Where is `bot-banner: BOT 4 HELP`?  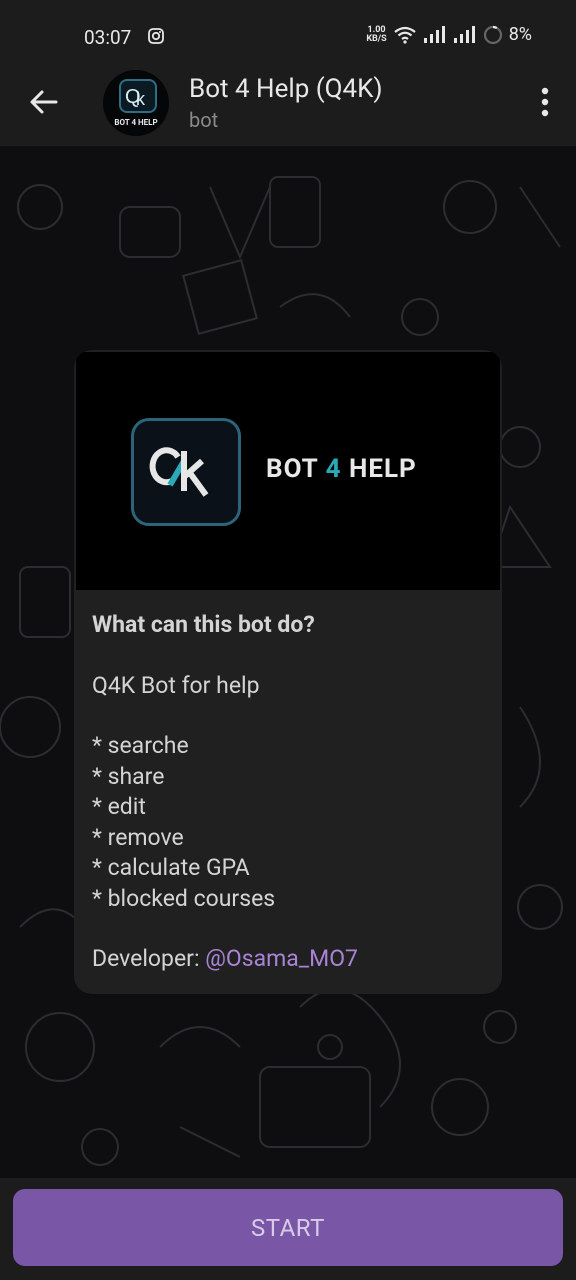
bot-banner: BOT 4 HELP is located at coordinates (288, 471).